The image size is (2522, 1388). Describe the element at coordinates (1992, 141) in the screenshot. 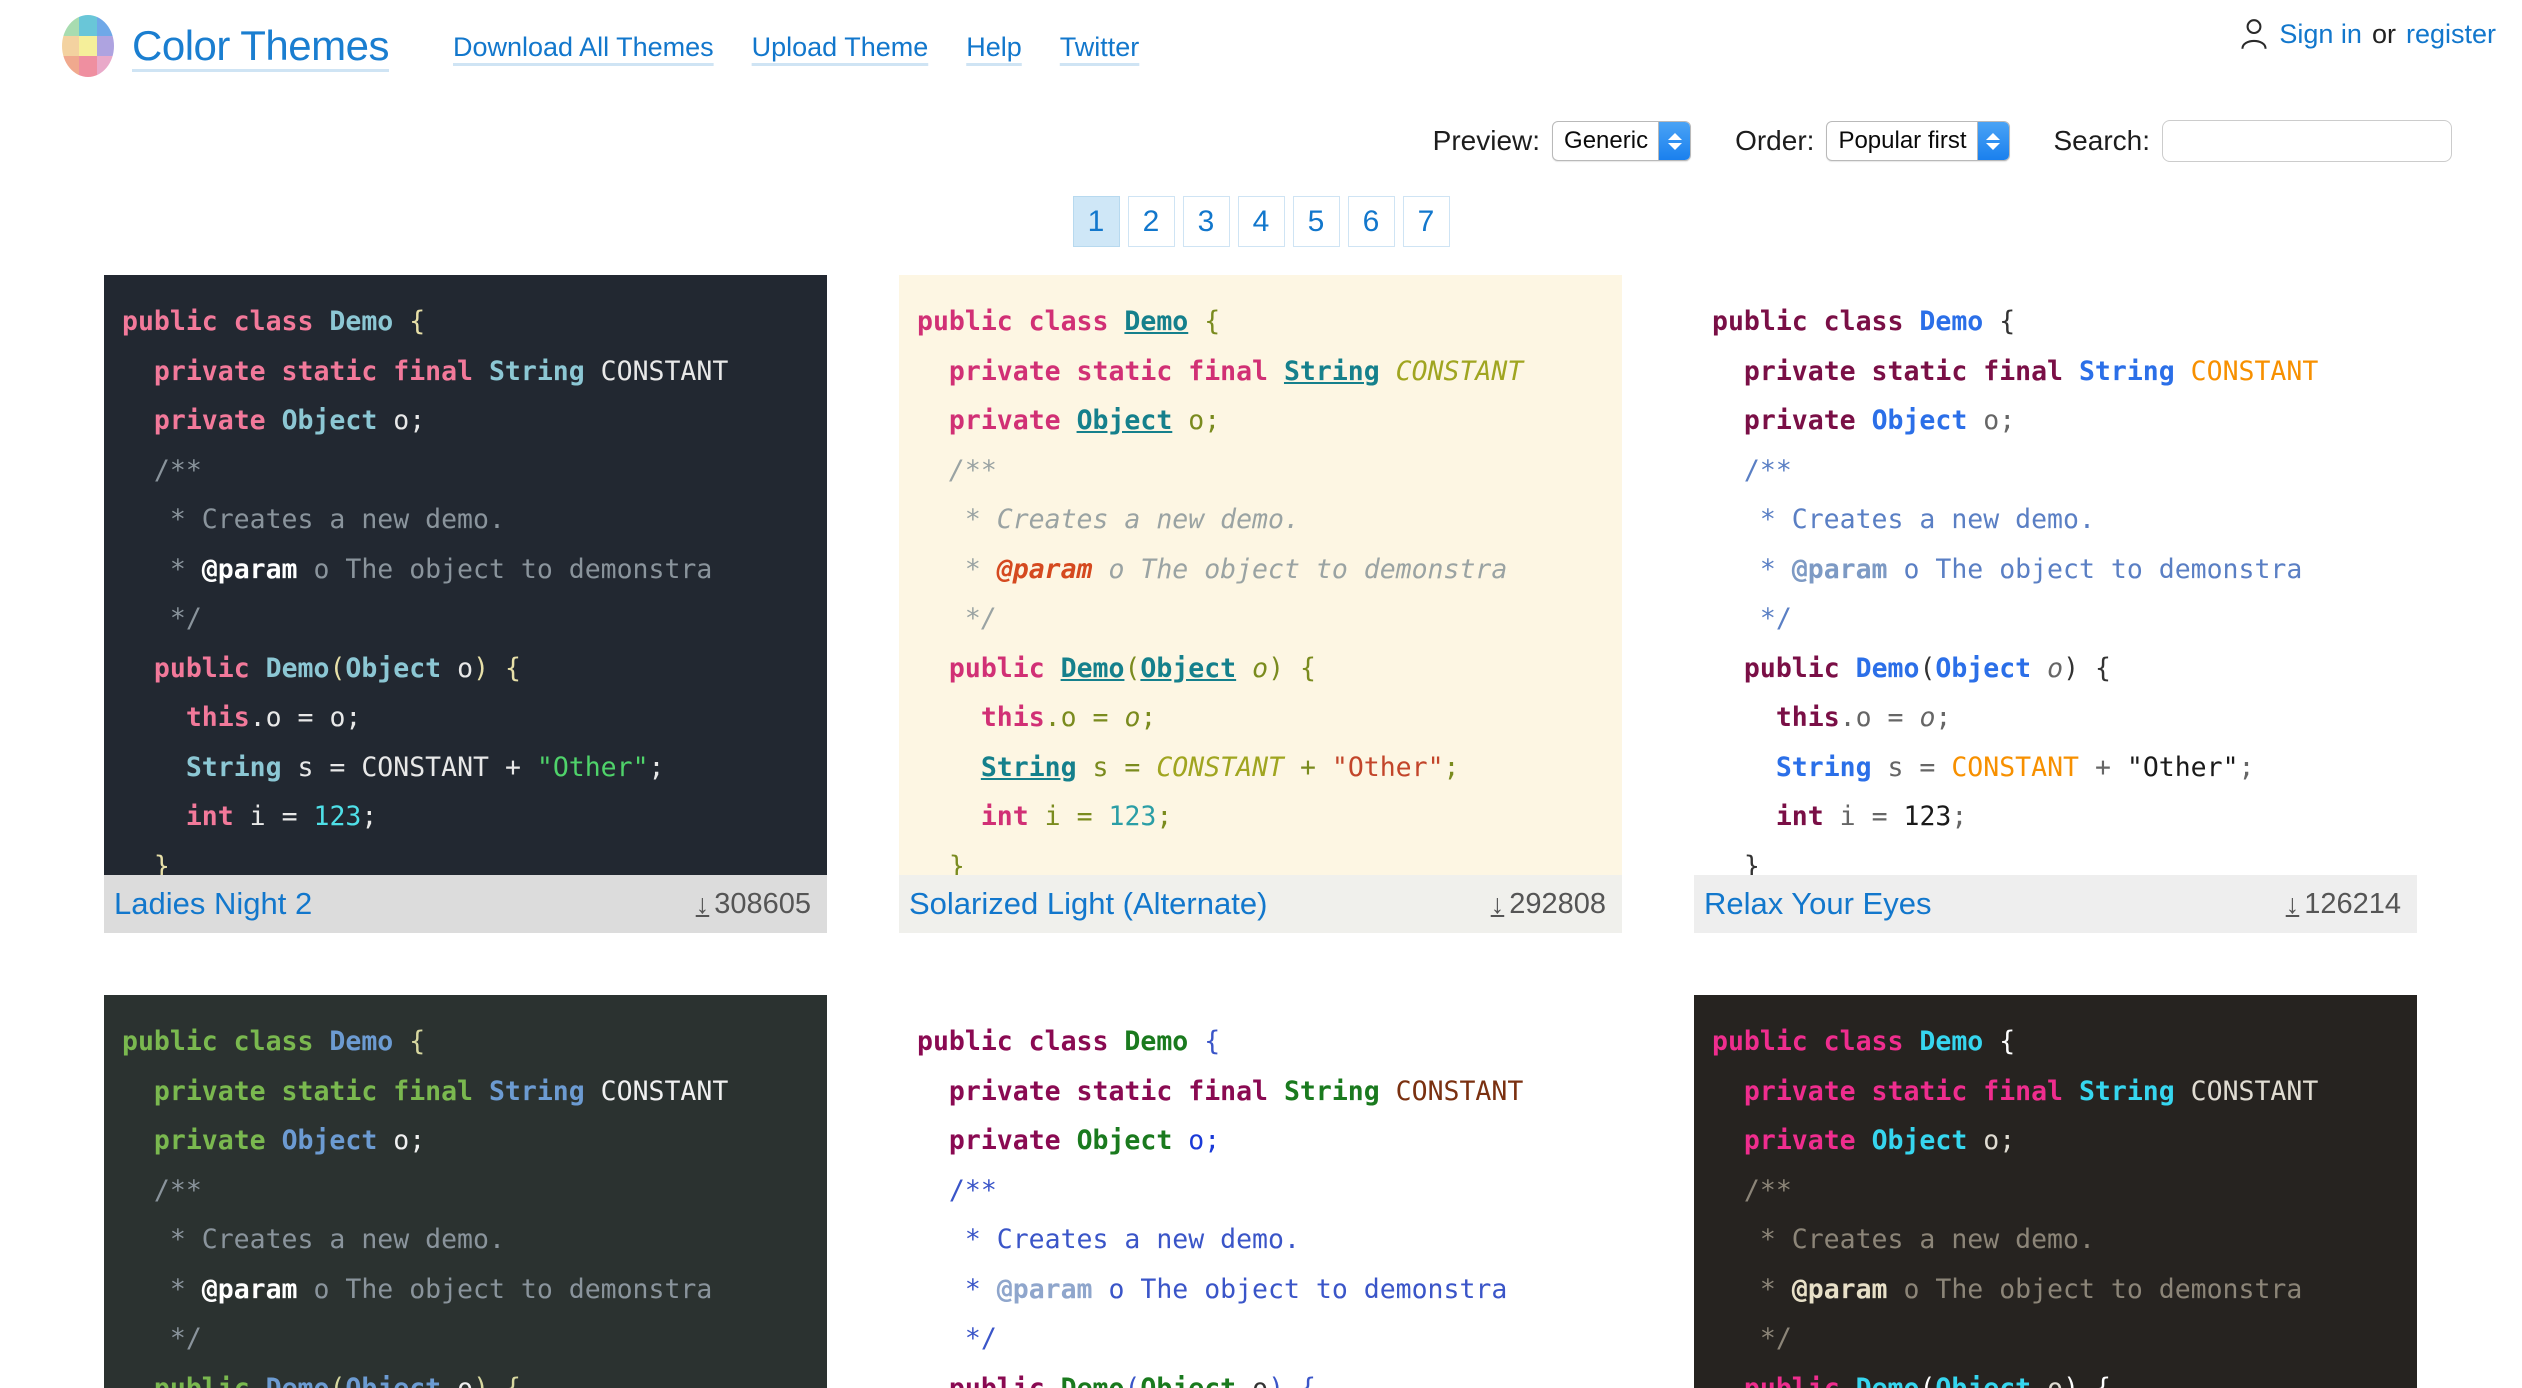

I see `order-select-arrows` at that location.